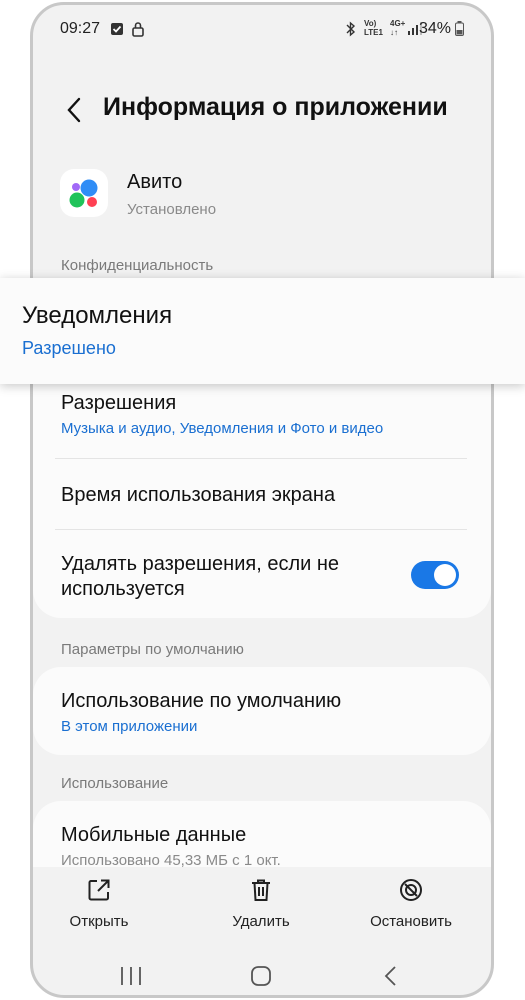  What do you see at coordinates (226, 577) in the screenshot?
I see `remove-permissions-row: Удалять разрешения, если не используется` at bounding box center [226, 577].